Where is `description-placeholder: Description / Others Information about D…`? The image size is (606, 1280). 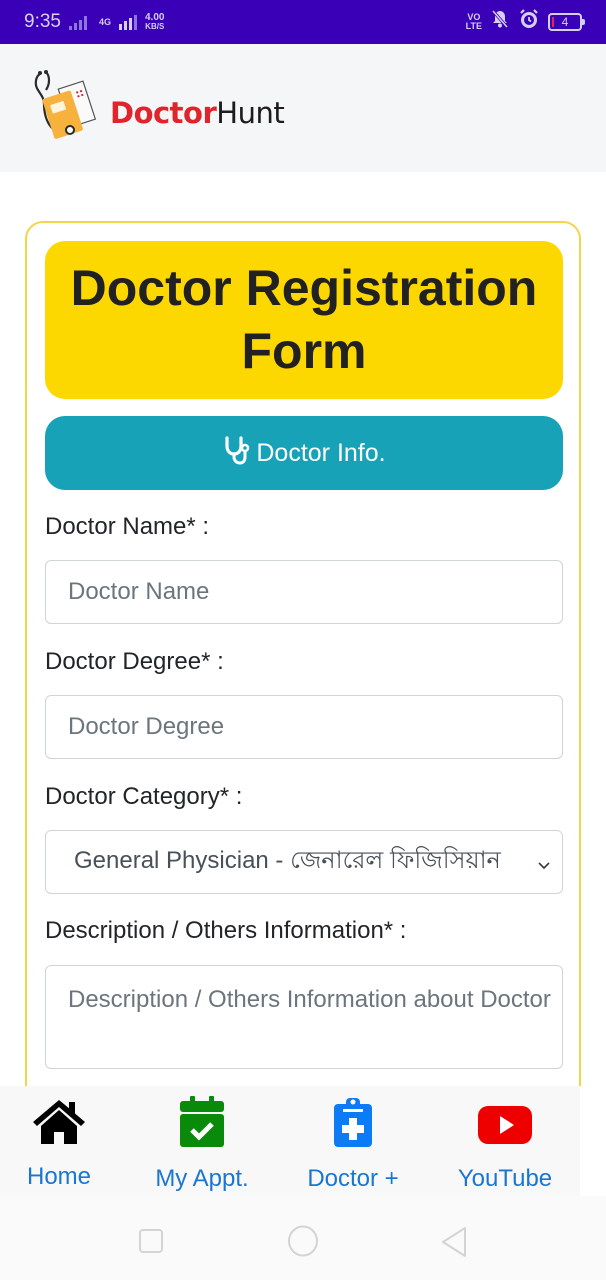 description-placeholder: Description / Others Information about D… is located at coordinates (309, 999).